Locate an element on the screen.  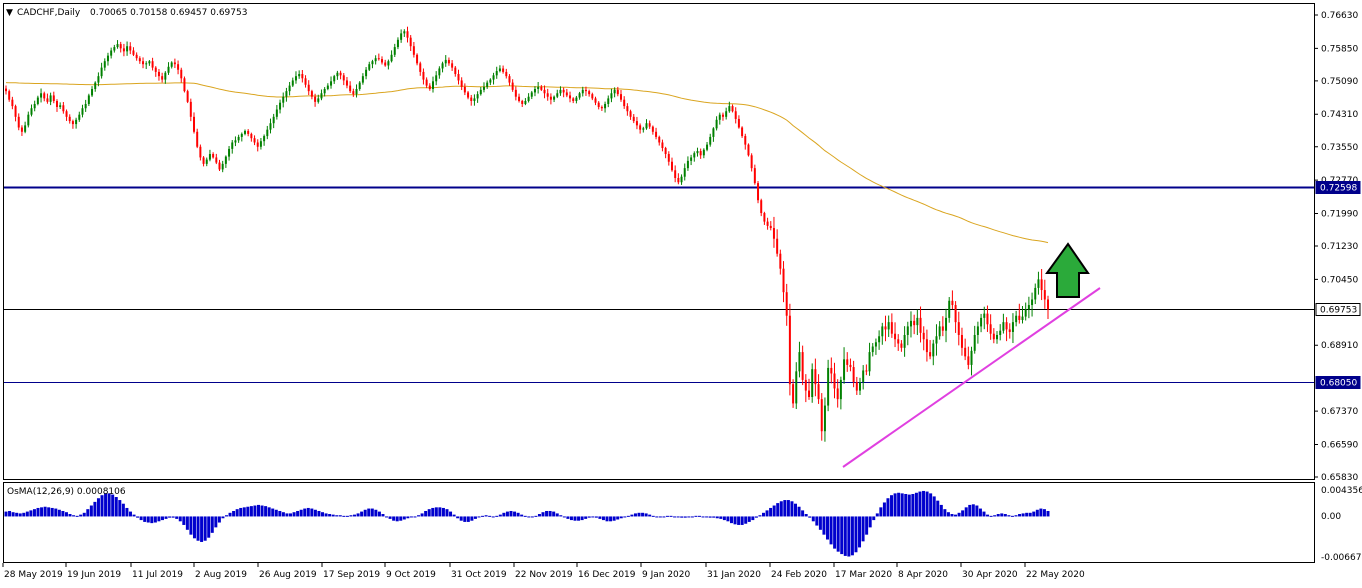
price-tick-label: 0.65830 is located at coordinates (1339, 478).